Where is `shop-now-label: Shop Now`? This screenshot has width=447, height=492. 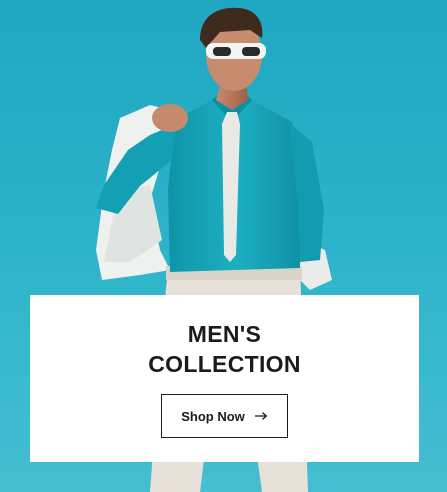 shop-now-label: Shop Now is located at coordinates (213, 416).